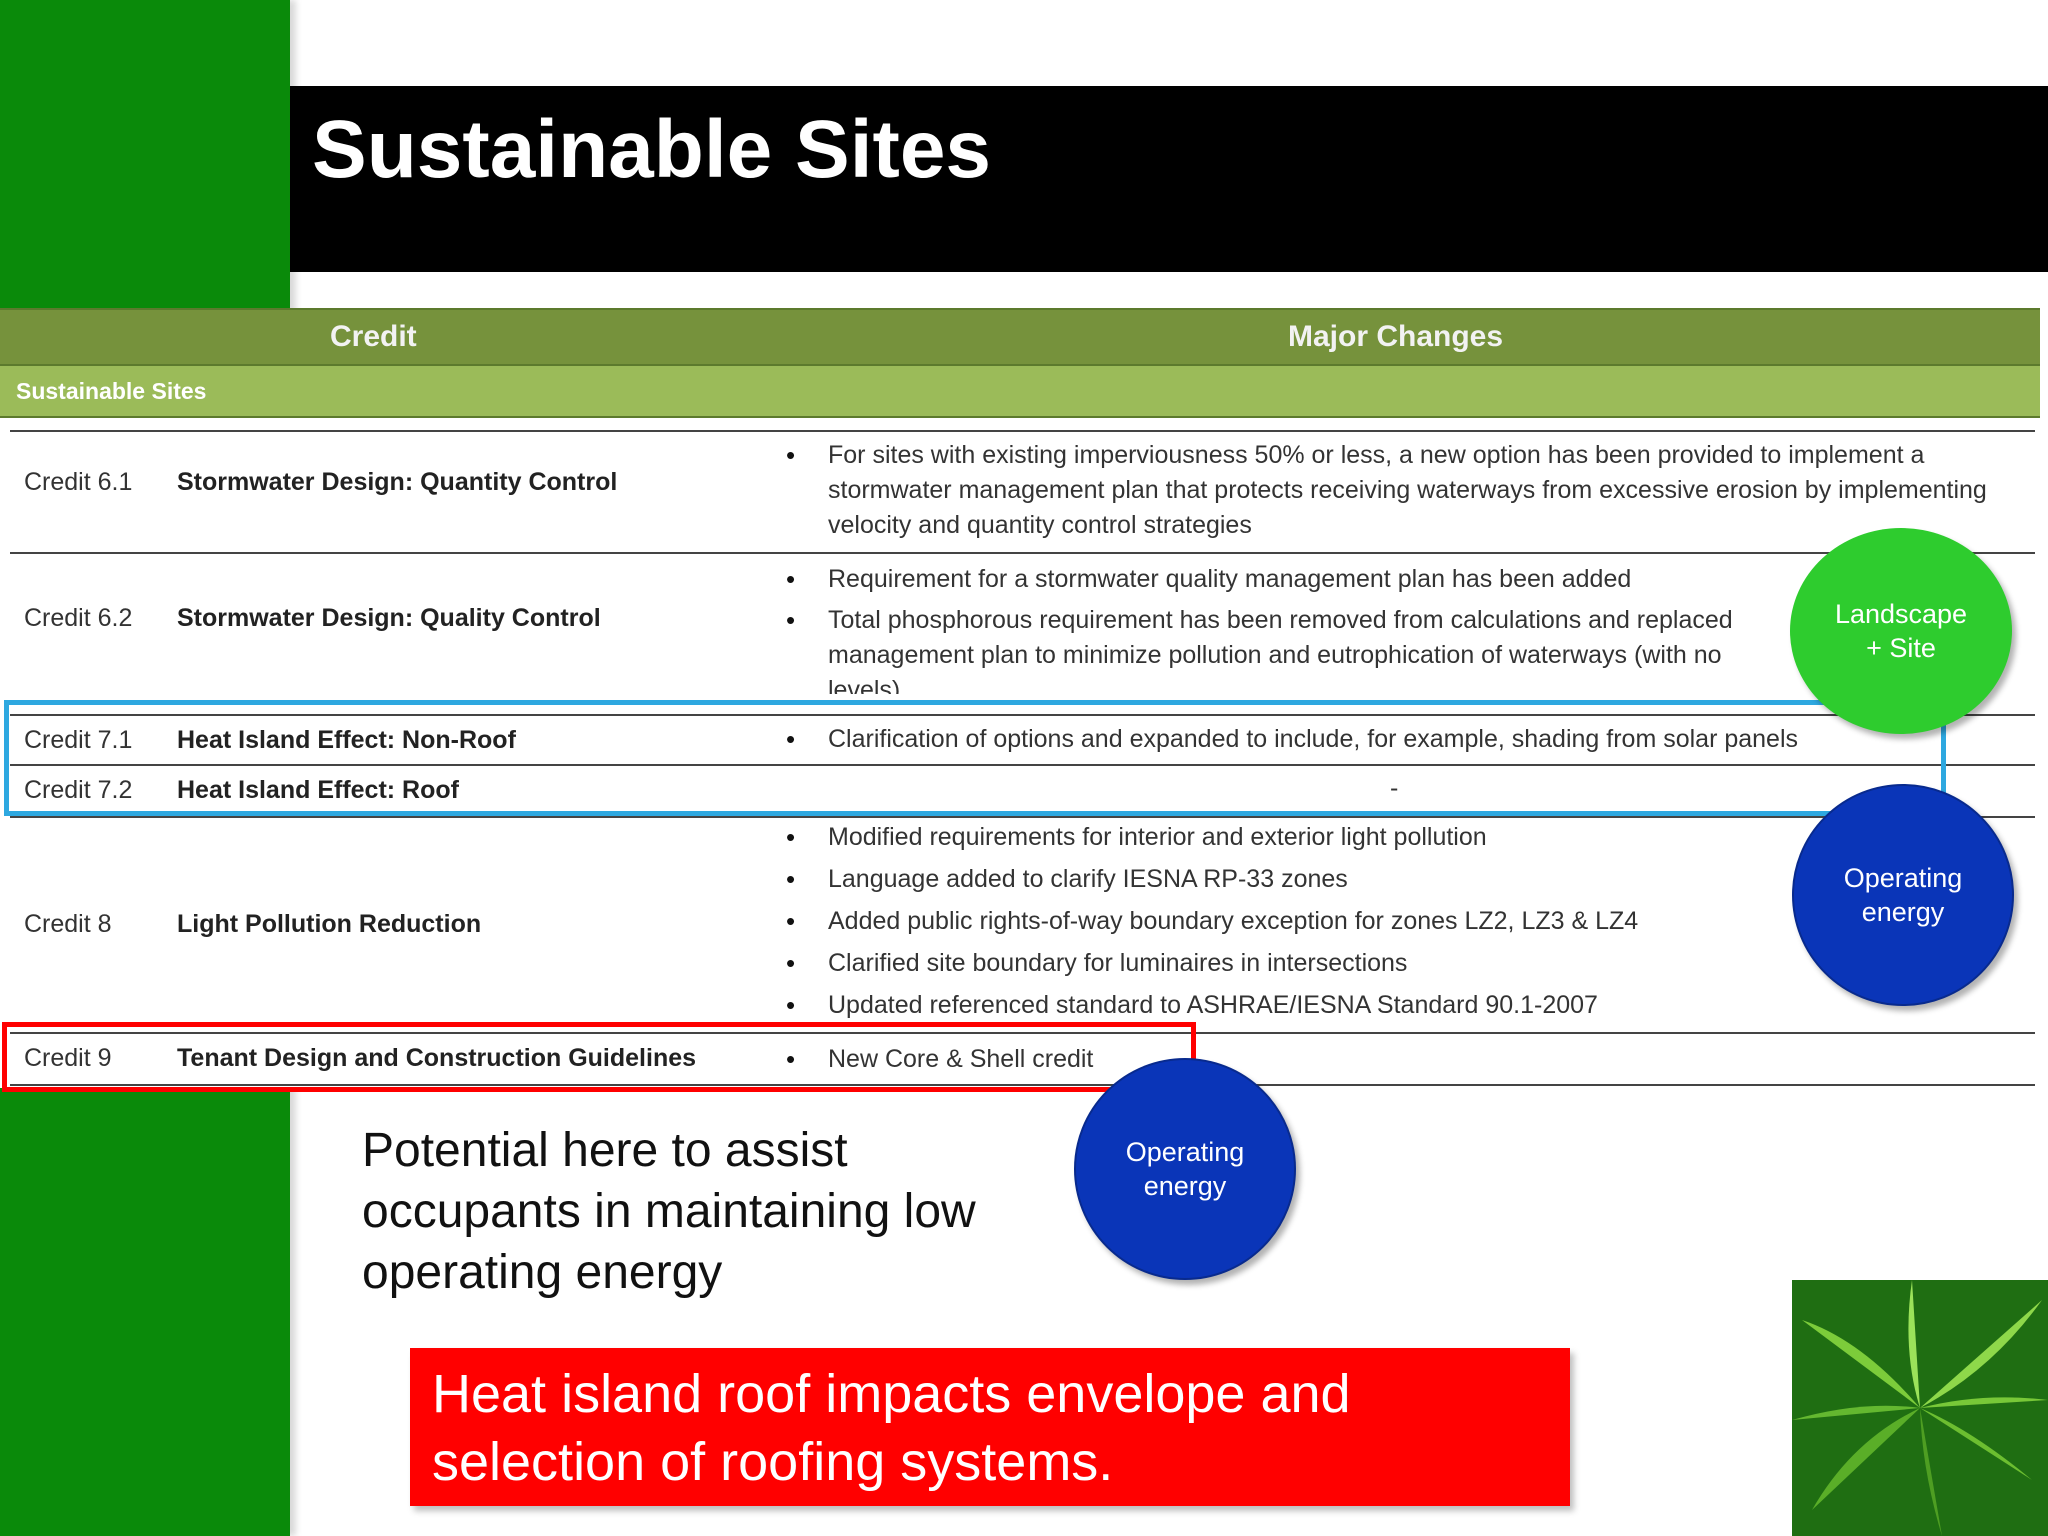  What do you see at coordinates (111, 391) in the screenshot?
I see `section-label: Sustainable Sites` at bounding box center [111, 391].